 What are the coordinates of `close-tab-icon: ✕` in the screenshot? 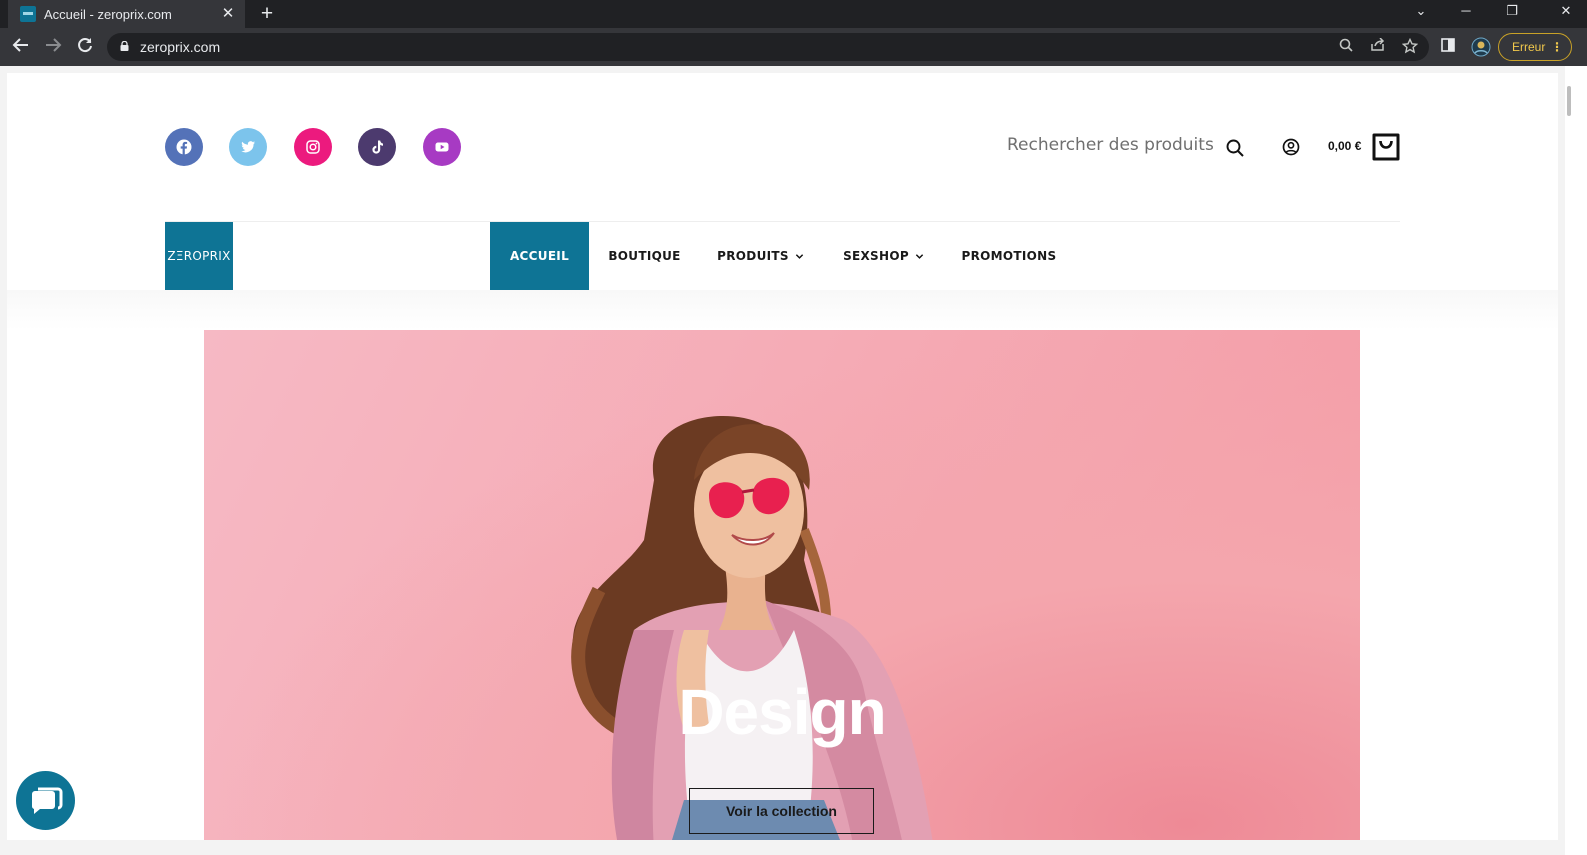 It's located at (228, 14).